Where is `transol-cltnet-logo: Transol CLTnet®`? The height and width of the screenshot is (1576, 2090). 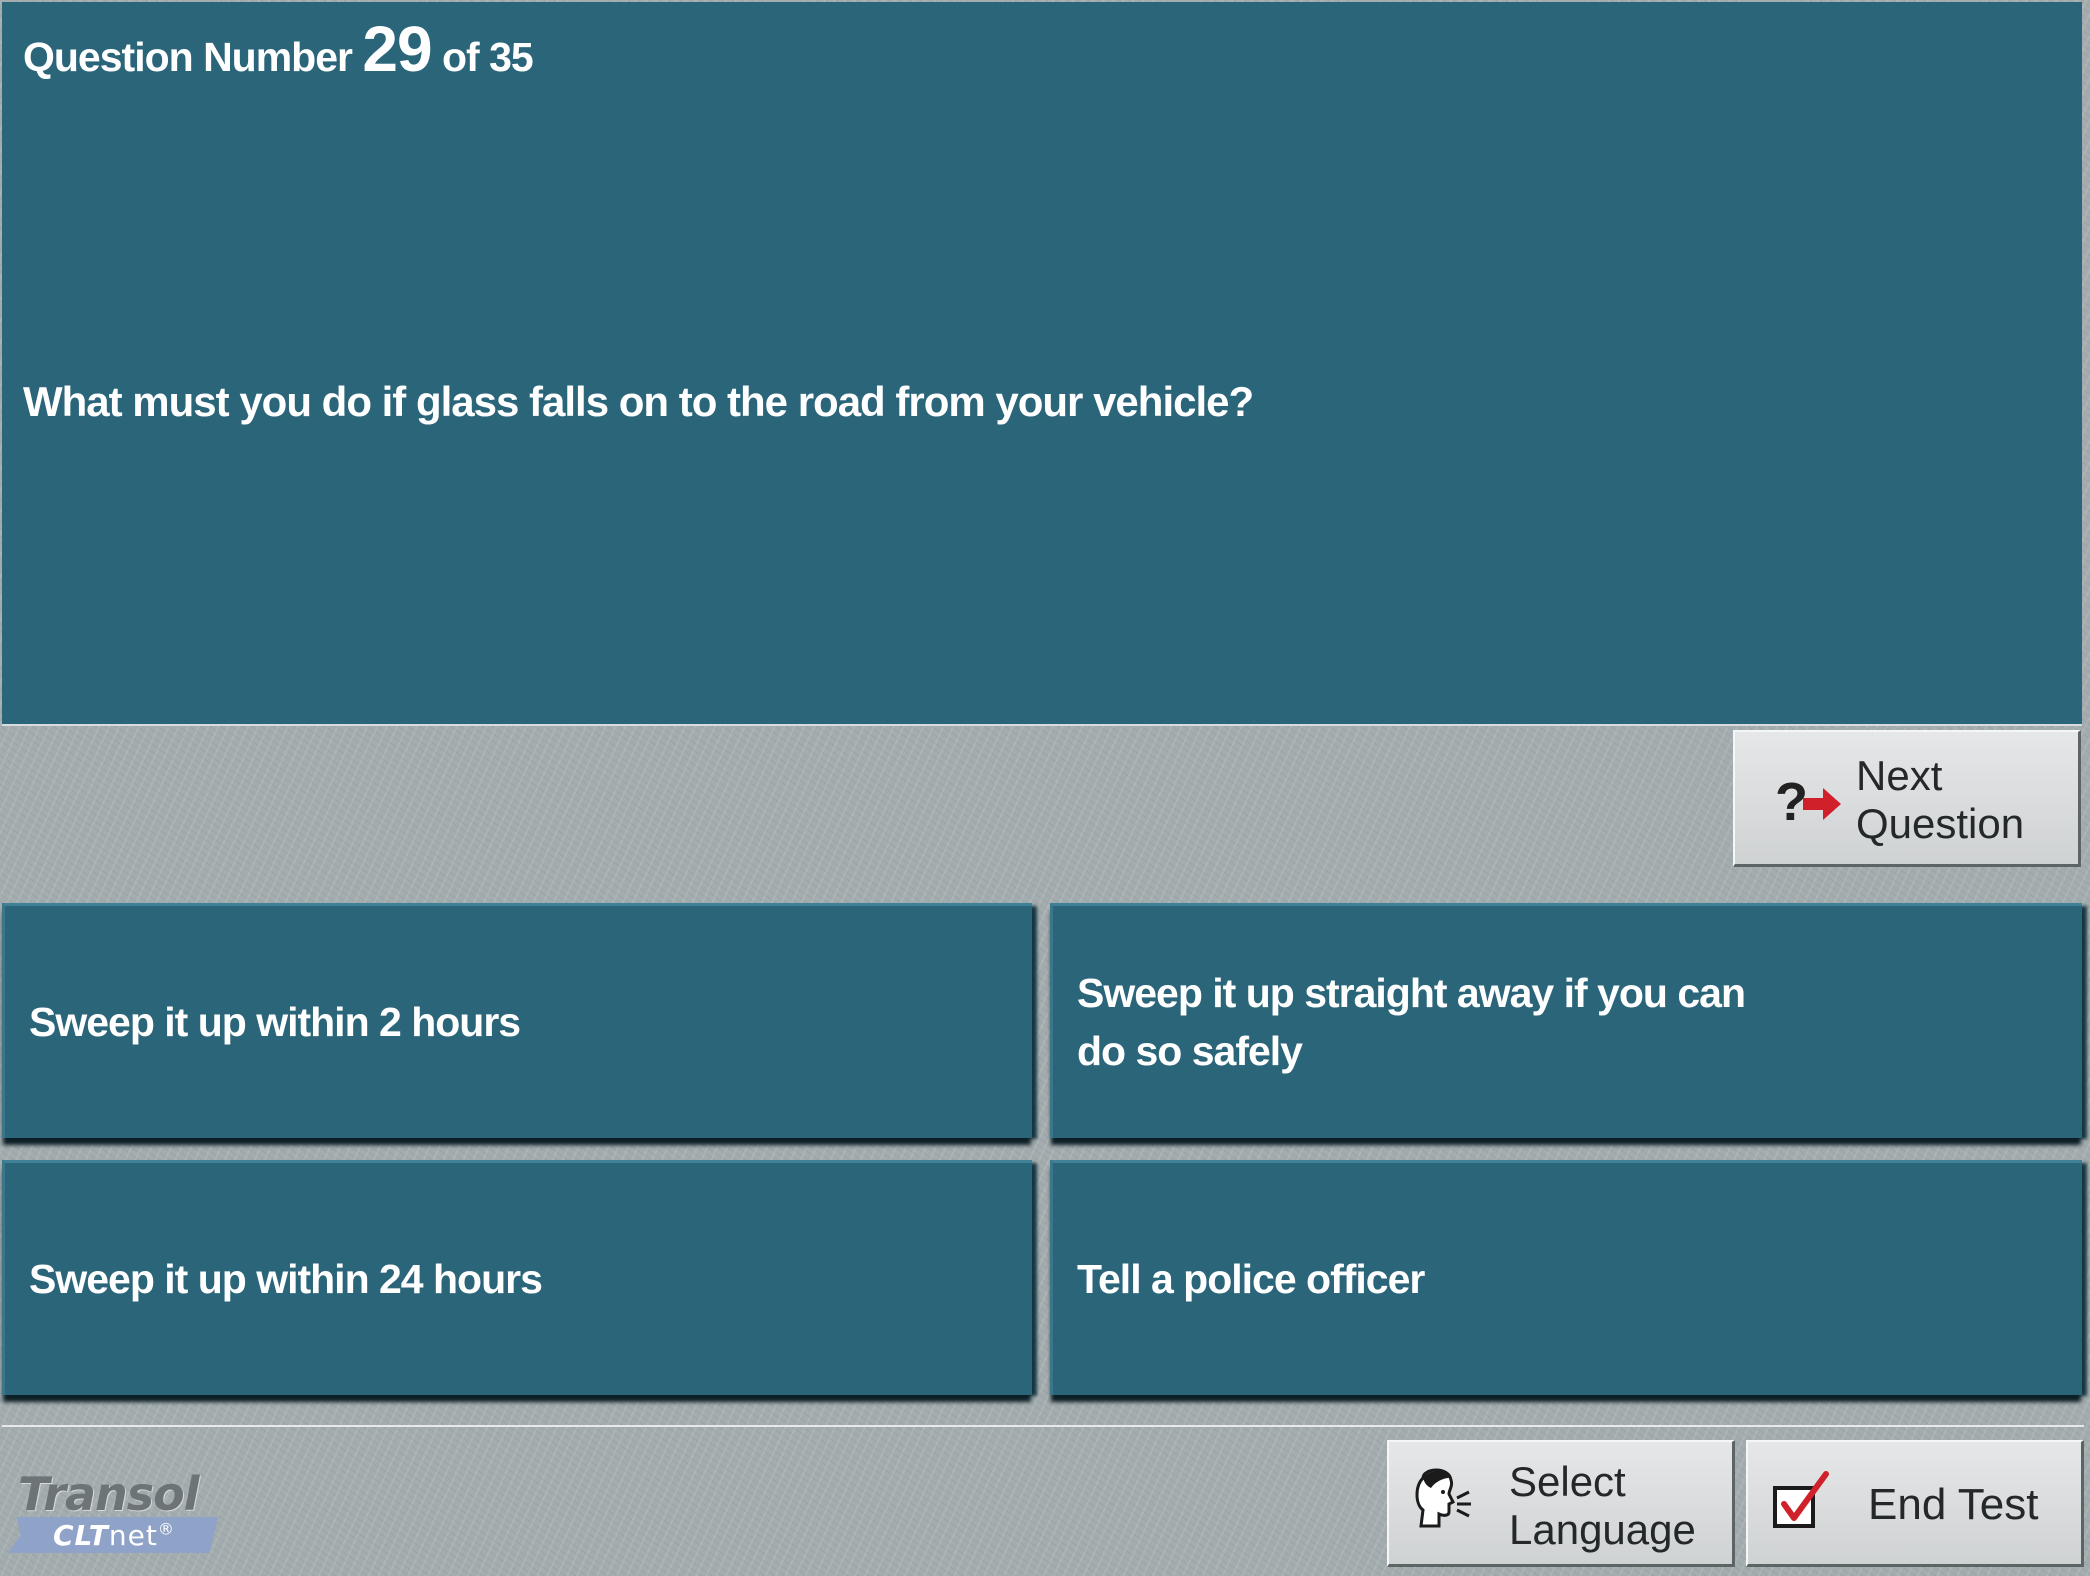 transol-cltnet-logo: Transol CLTnet® is located at coordinates (118, 1512).